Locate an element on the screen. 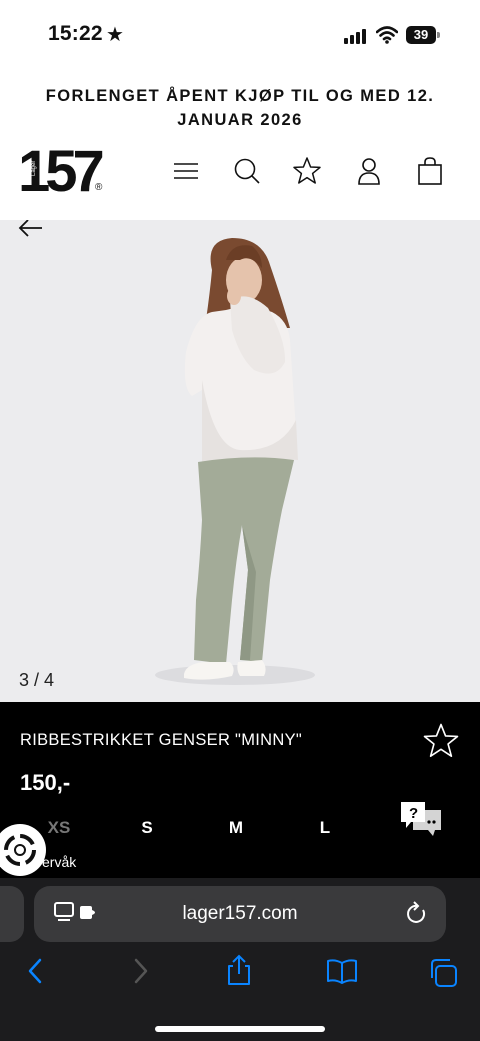 This screenshot has width=480, height=1041. bag-icon is located at coordinates (430, 171).